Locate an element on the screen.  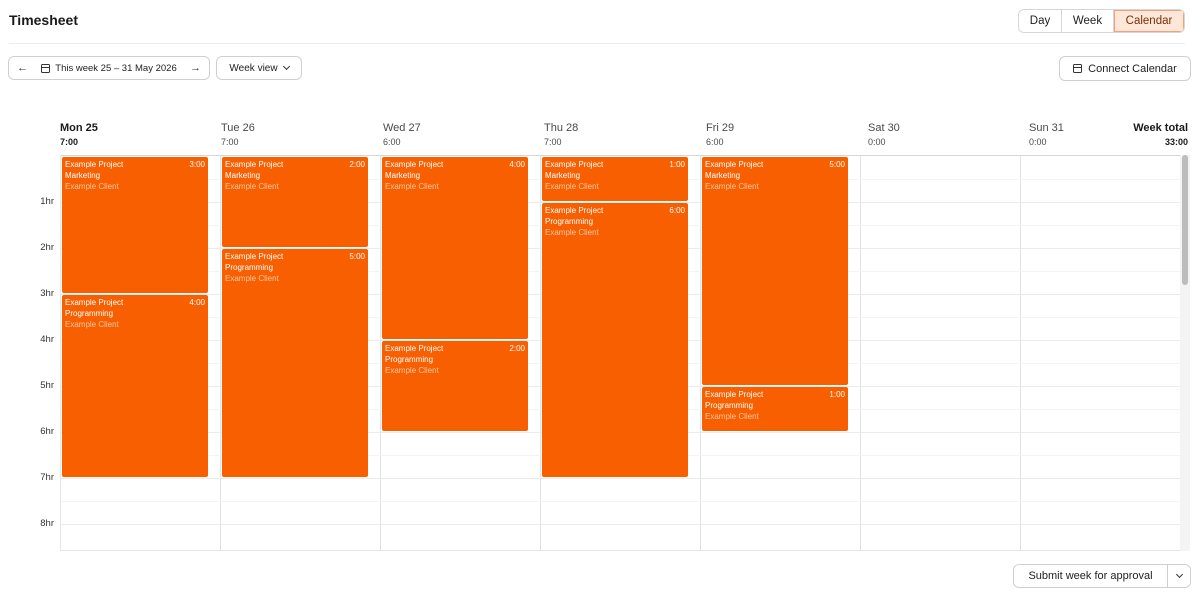
hour-label: 5hr is located at coordinates (47, 385).